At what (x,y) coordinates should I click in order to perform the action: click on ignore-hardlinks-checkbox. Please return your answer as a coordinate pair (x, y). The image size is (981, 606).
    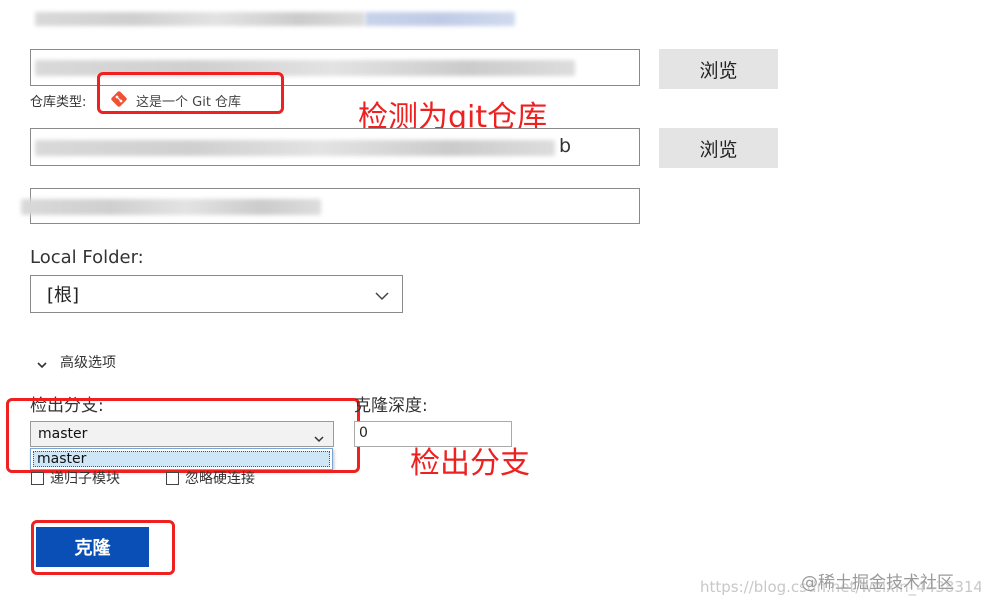
    Looking at the image, I should click on (172, 478).